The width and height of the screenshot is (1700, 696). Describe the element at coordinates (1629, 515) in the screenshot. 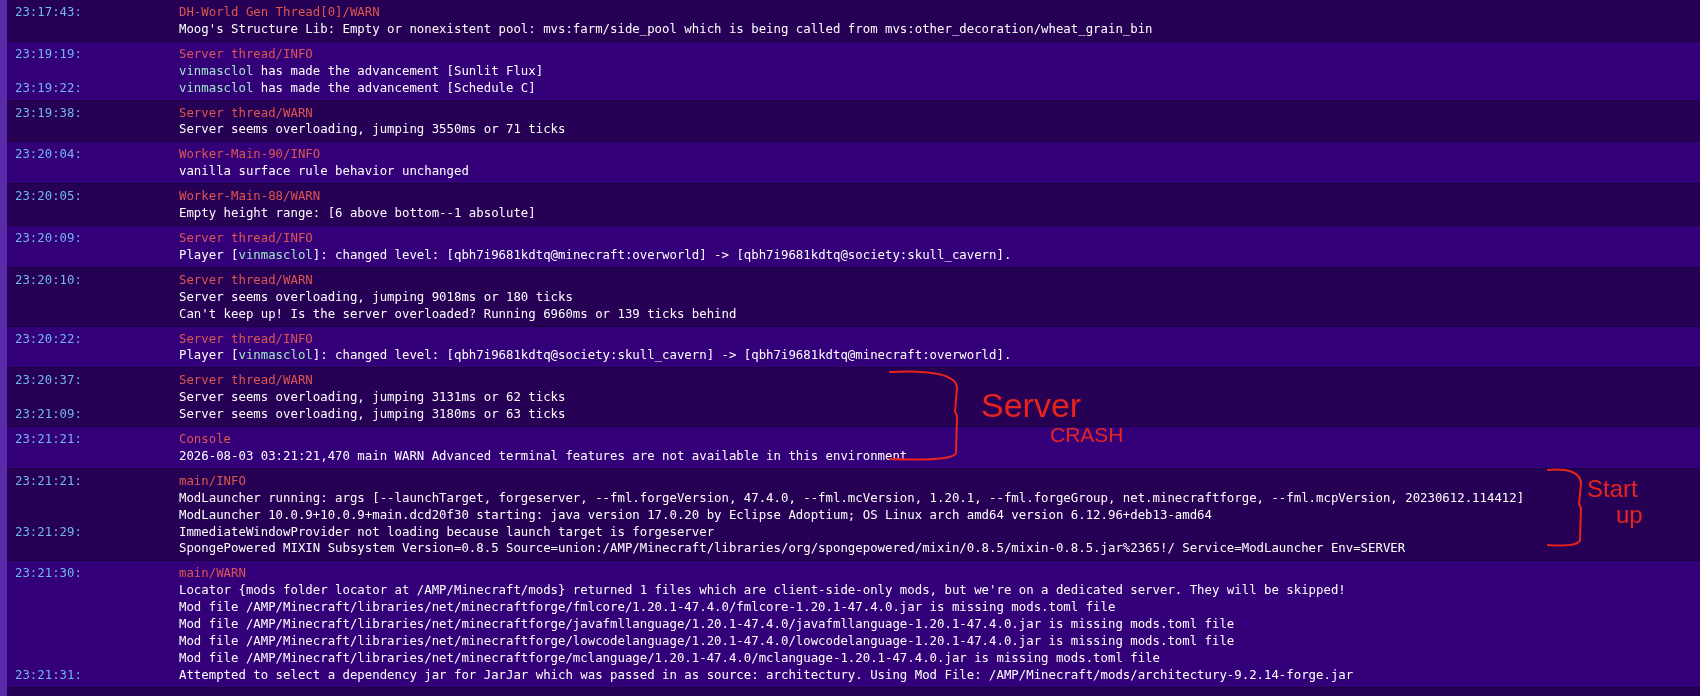

I see `handwritten-note: up` at that location.